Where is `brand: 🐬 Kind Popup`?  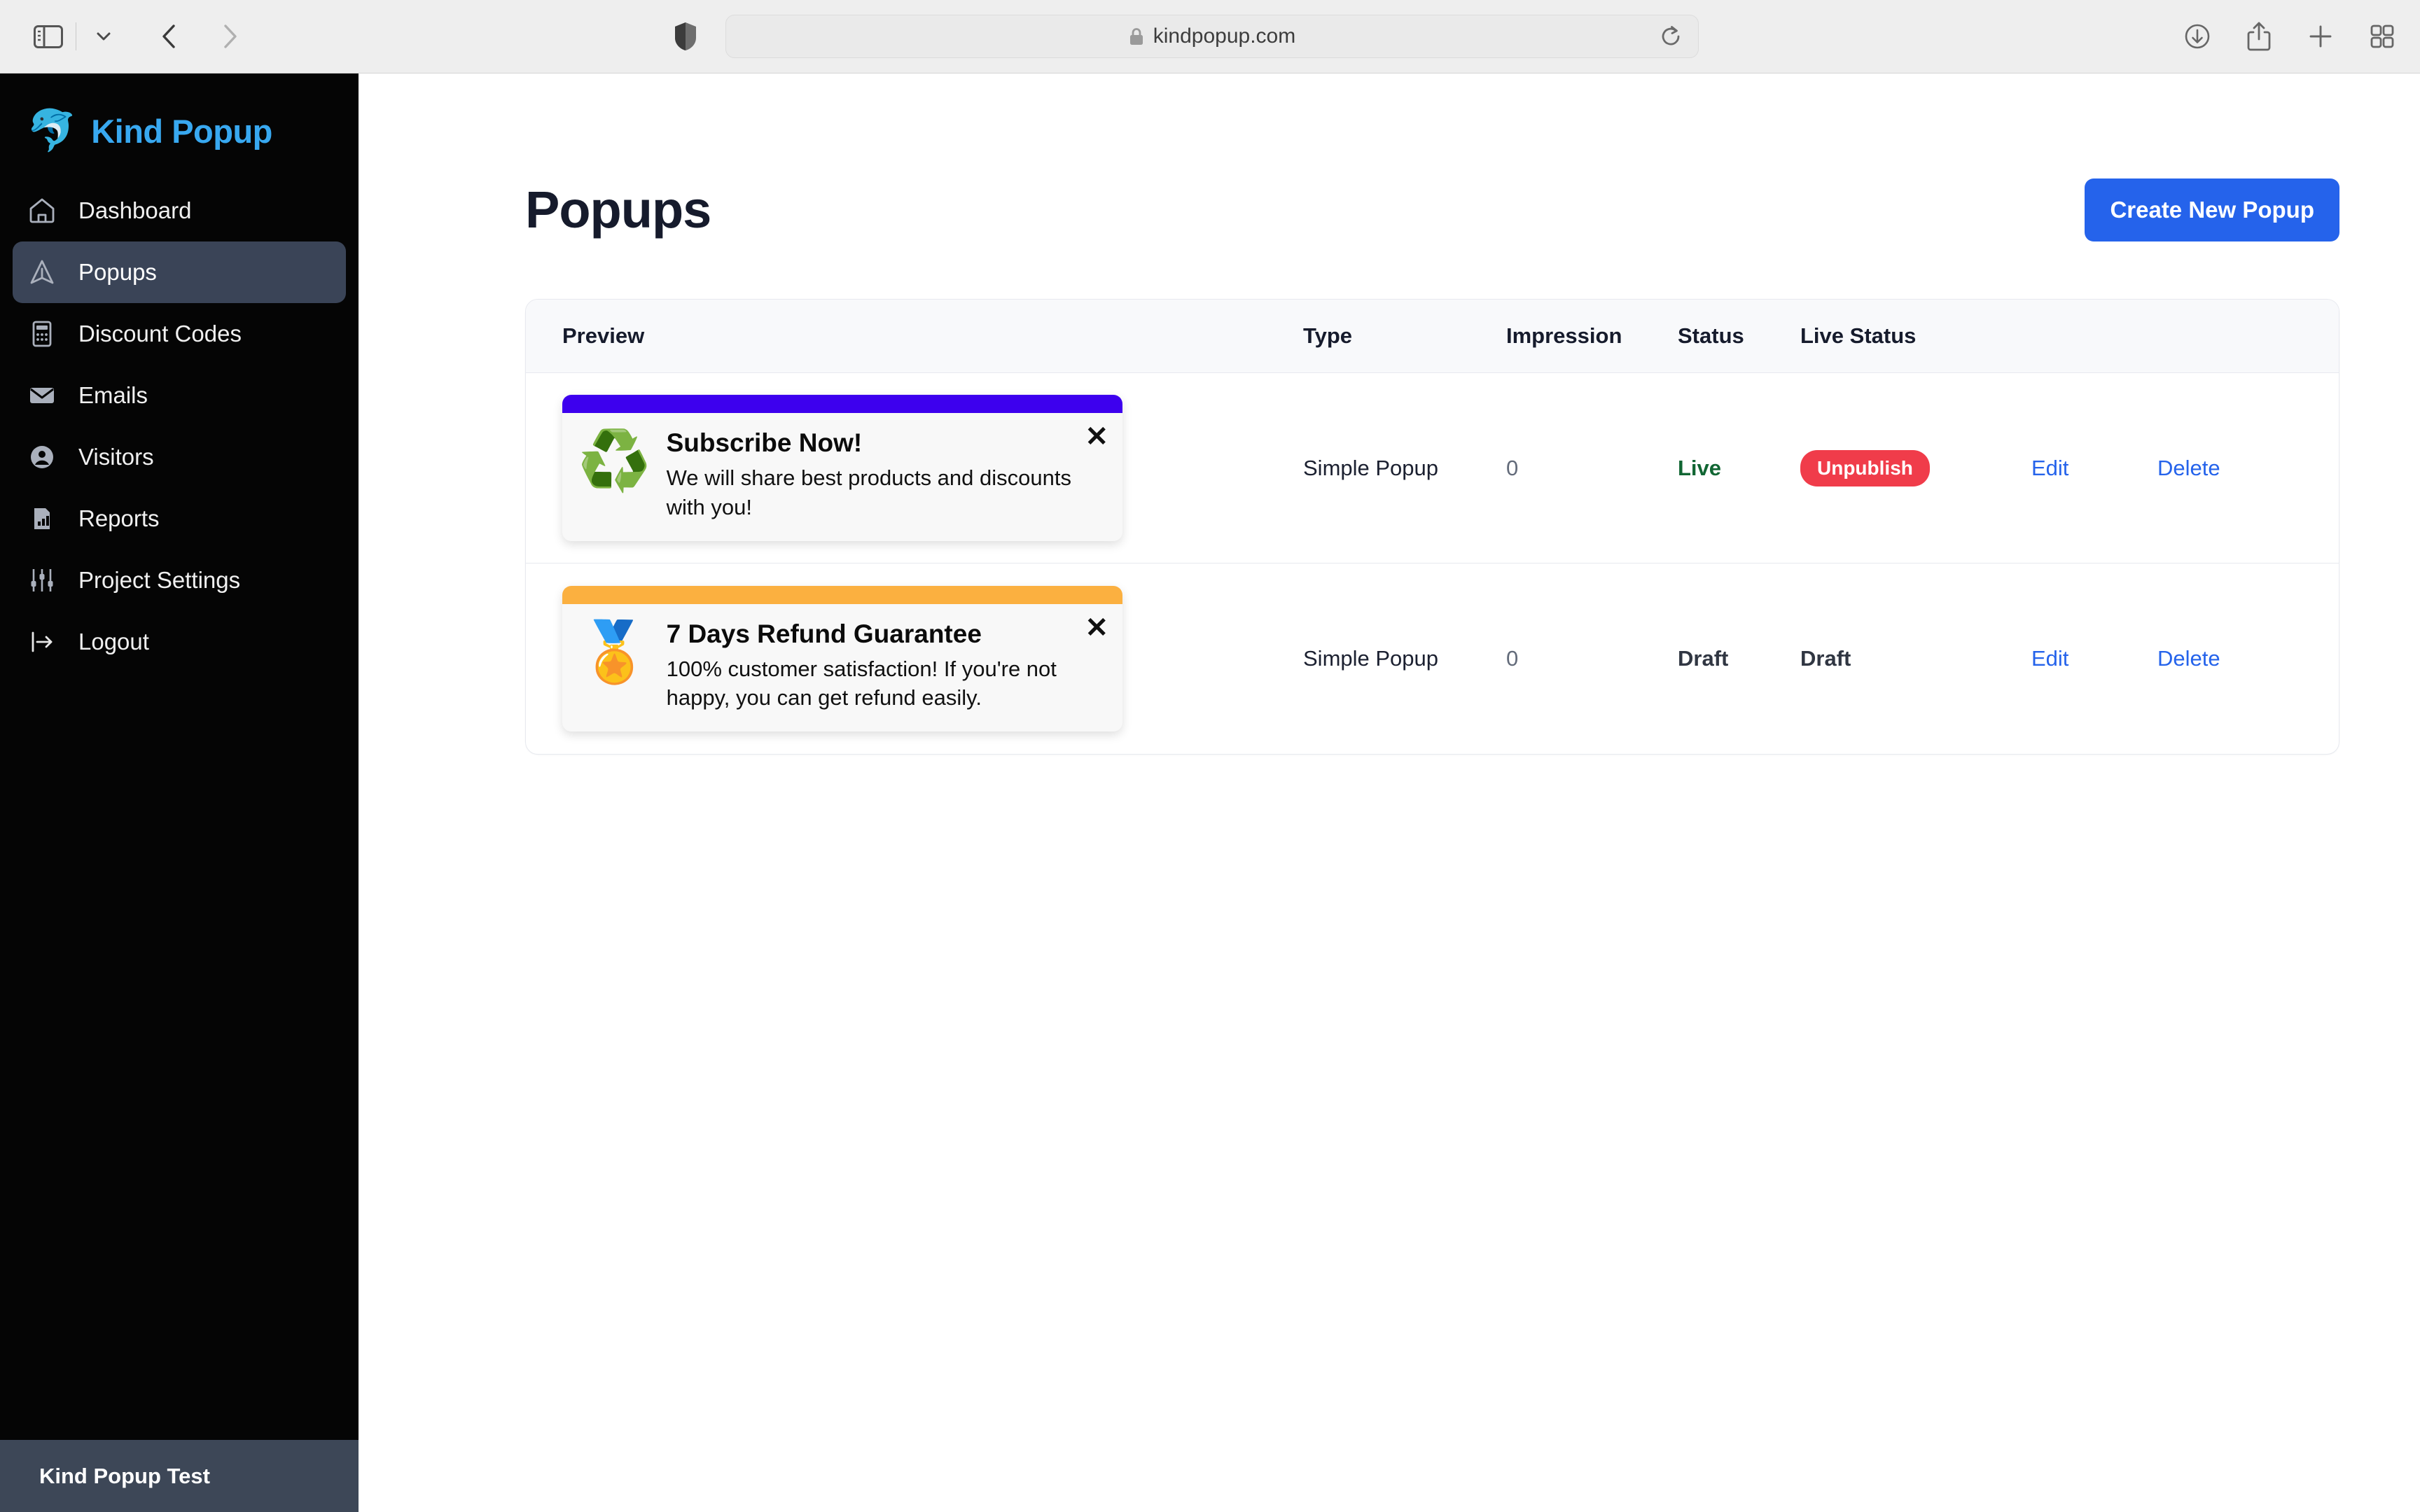
brand: 🐬 Kind Popup is located at coordinates (180, 116).